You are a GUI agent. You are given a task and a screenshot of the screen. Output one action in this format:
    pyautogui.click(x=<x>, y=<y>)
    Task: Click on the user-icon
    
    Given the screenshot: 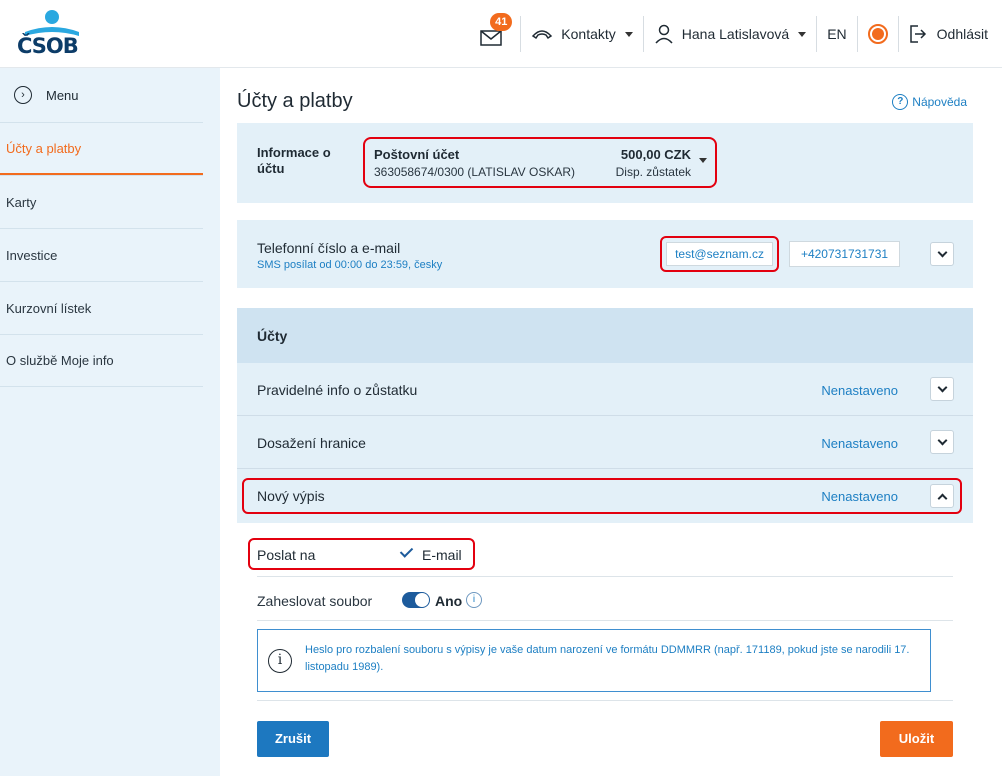 What is the action you would take?
    pyautogui.click(x=664, y=34)
    